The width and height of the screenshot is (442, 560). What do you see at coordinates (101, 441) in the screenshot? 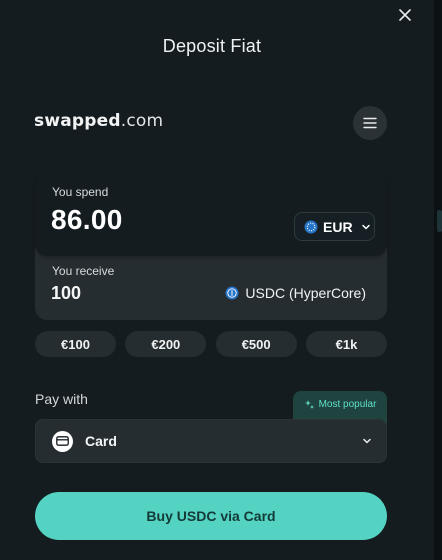
I see `payment-method-label: Card` at bounding box center [101, 441].